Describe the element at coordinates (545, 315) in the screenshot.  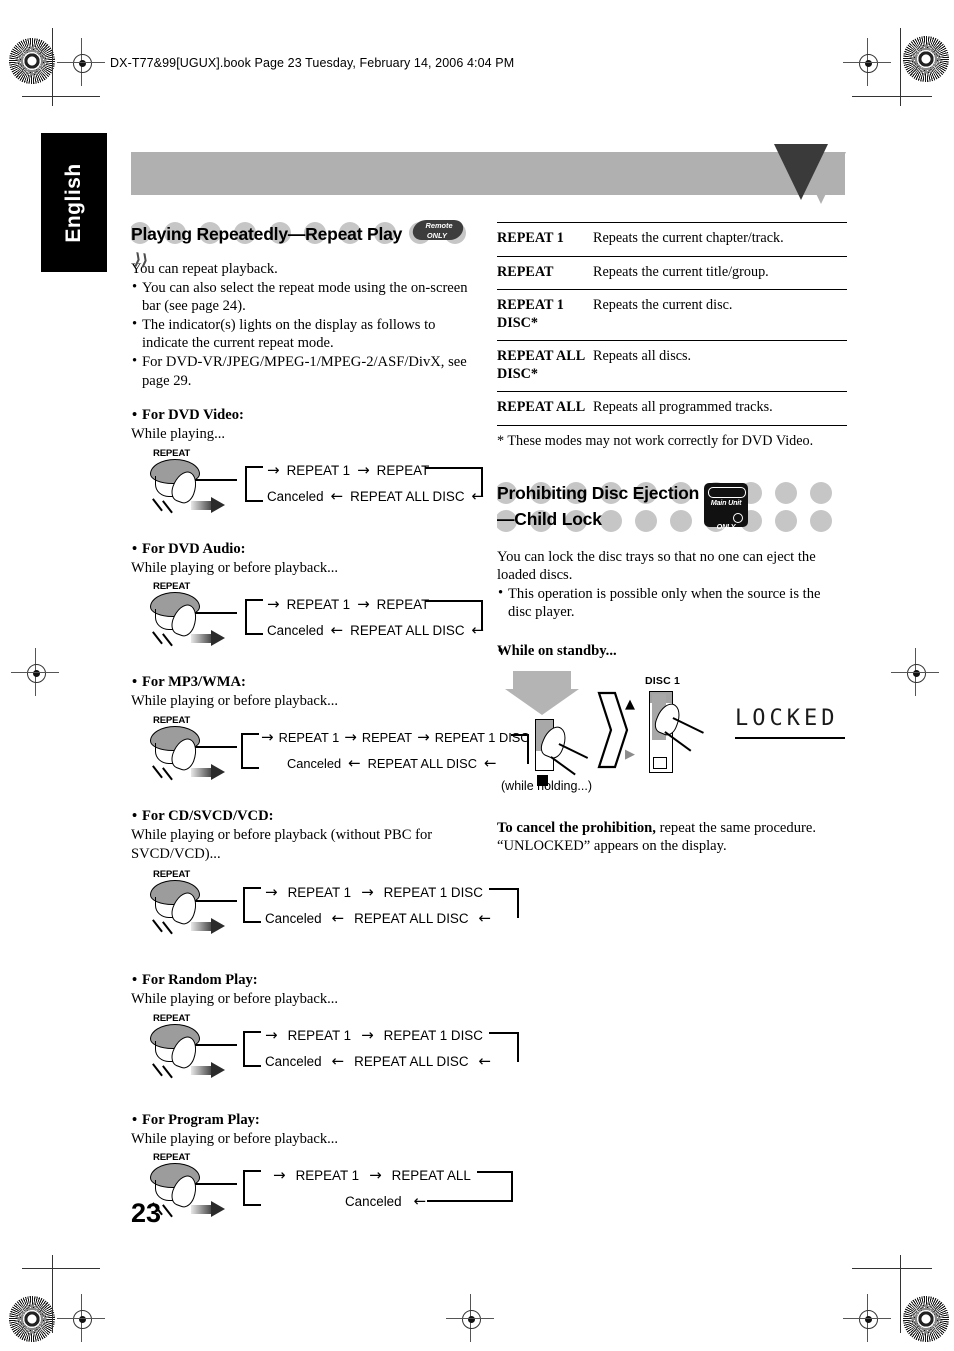
I see `table-cell-mode: REPEAT 1 DISC*` at that location.